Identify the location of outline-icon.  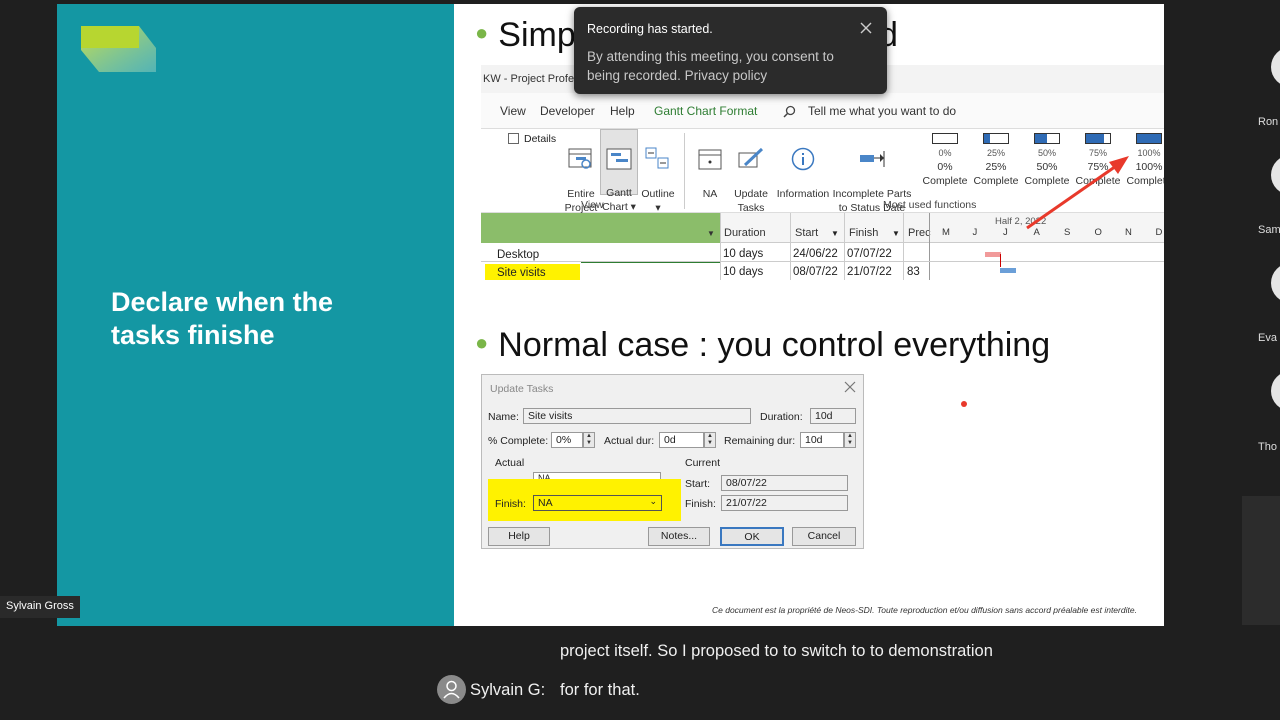
(657, 158).